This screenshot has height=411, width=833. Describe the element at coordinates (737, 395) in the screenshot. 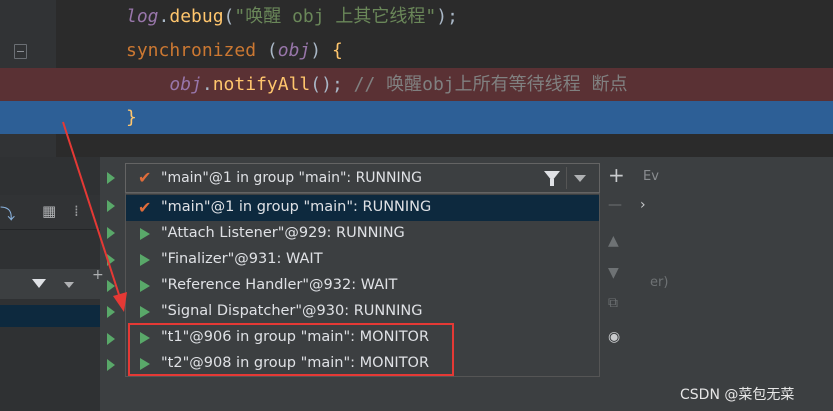

I see `watermark: CSDN @菜包无菜` at that location.